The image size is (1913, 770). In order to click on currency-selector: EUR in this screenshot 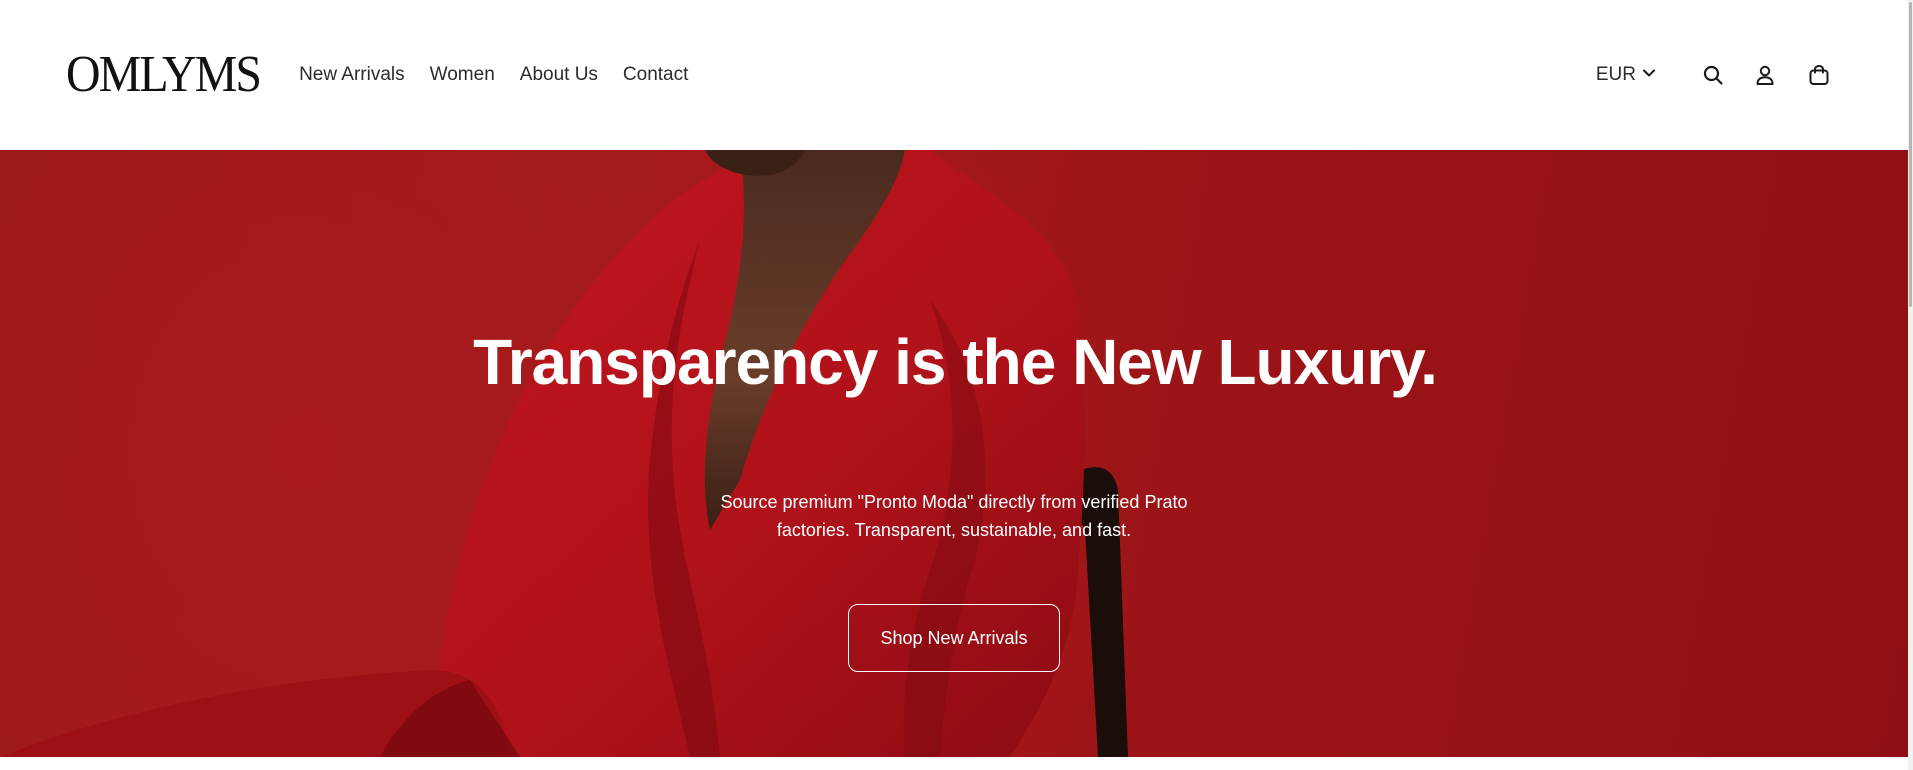, I will do `click(1626, 75)`.